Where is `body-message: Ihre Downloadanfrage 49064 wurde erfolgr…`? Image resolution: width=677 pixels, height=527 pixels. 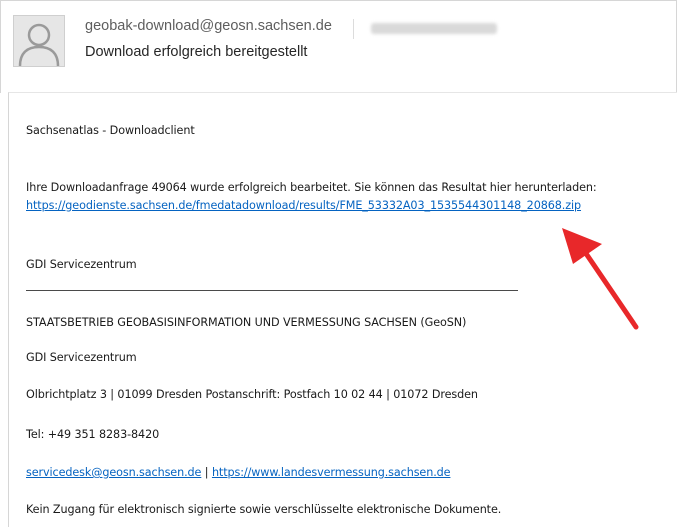 body-message: Ihre Downloadanfrage 49064 wurde erfolgr… is located at coordinates (311, 187).